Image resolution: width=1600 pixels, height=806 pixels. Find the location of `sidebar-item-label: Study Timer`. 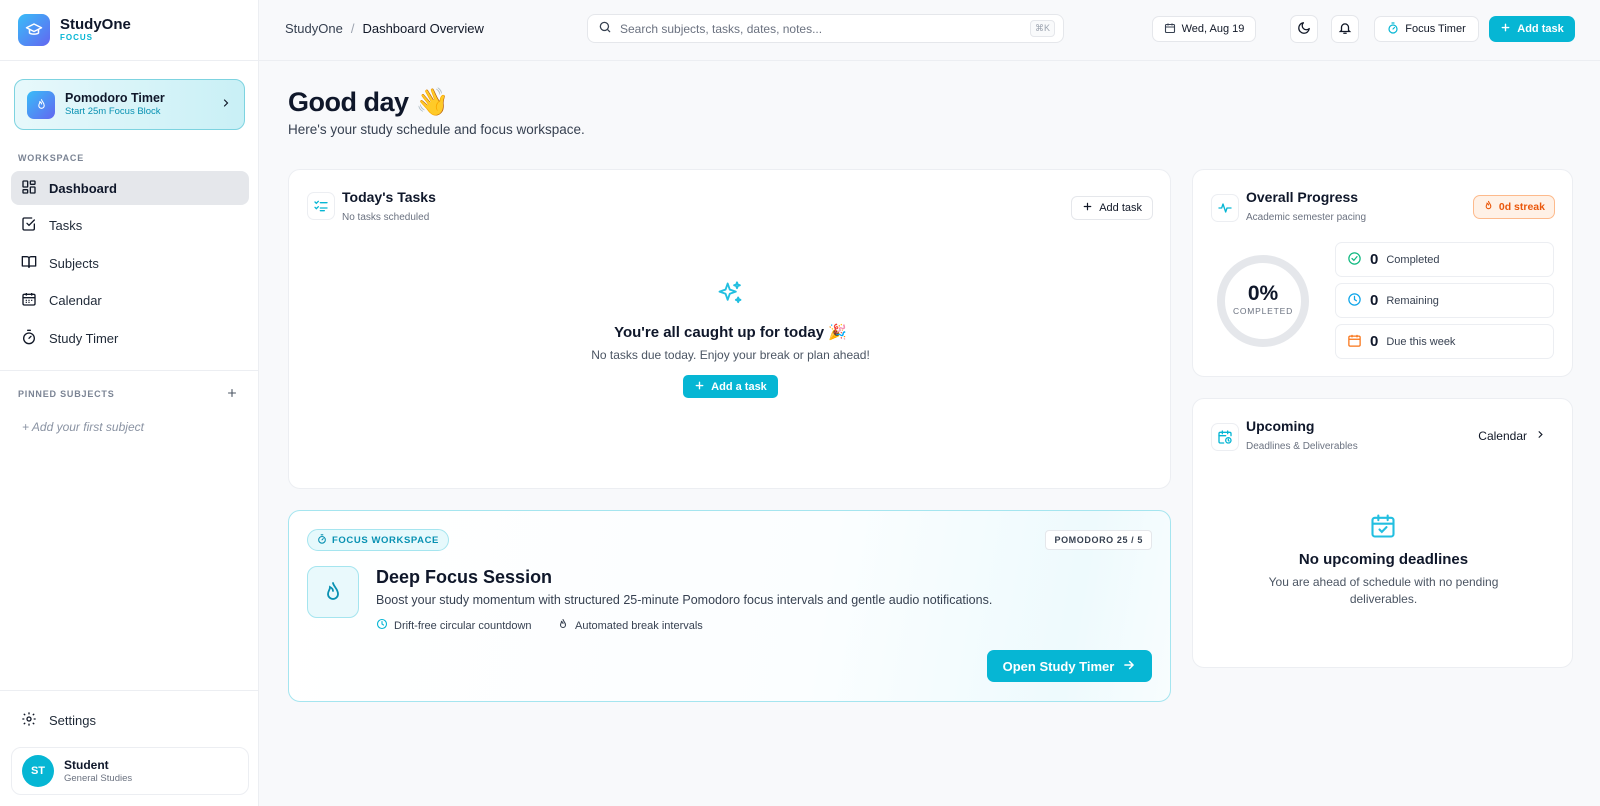

sidebar-item-label: Study Timer is located at coordinates (84, 338).